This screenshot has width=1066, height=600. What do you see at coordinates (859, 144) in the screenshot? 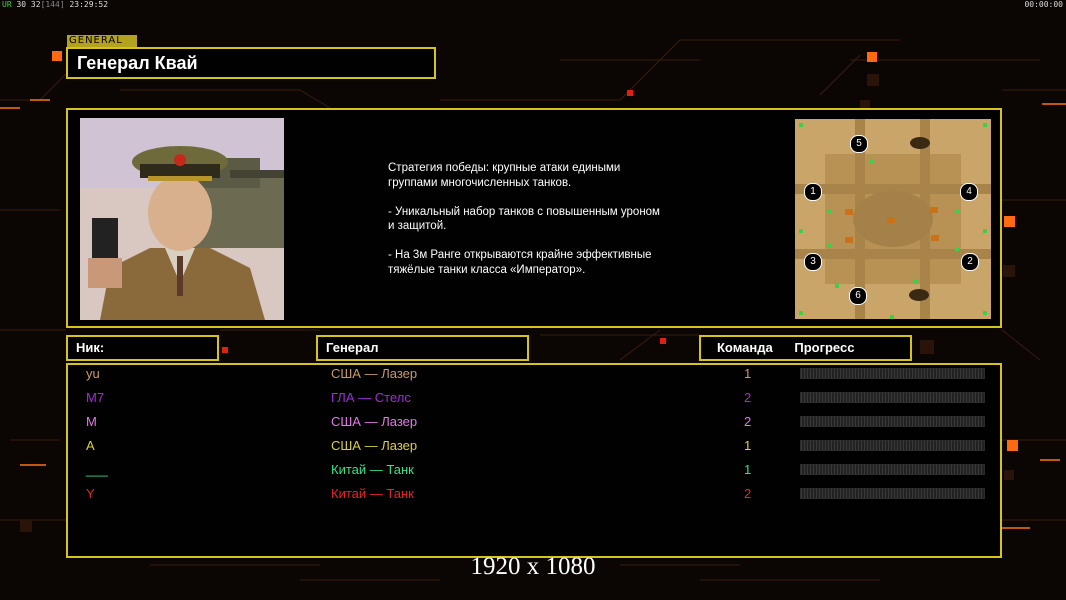
I see `start-position-5: 5` at bounding box center [859, 144].